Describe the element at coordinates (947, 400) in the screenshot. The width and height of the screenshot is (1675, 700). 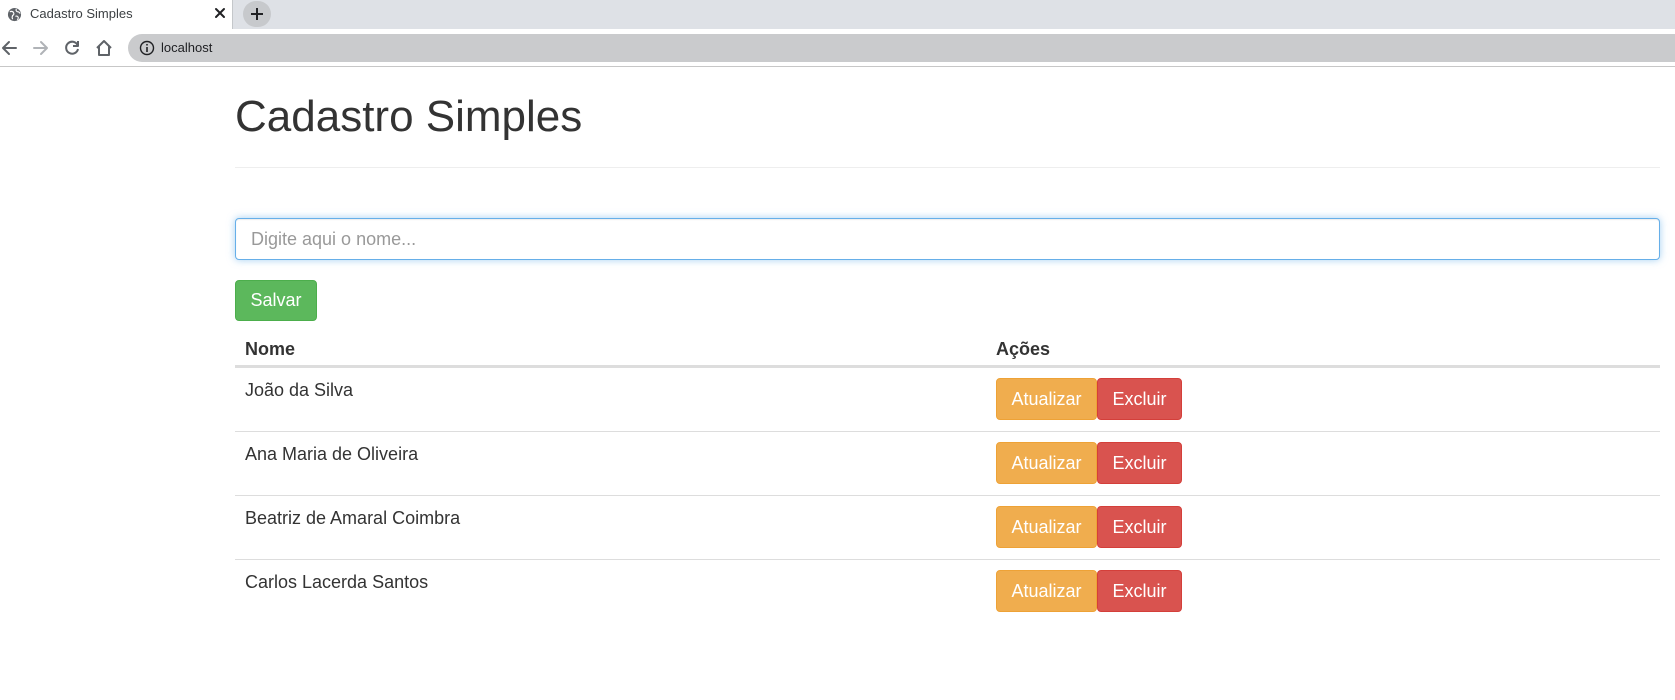
I see `table-row: João da Silva Atualizar Excluir` at that location.